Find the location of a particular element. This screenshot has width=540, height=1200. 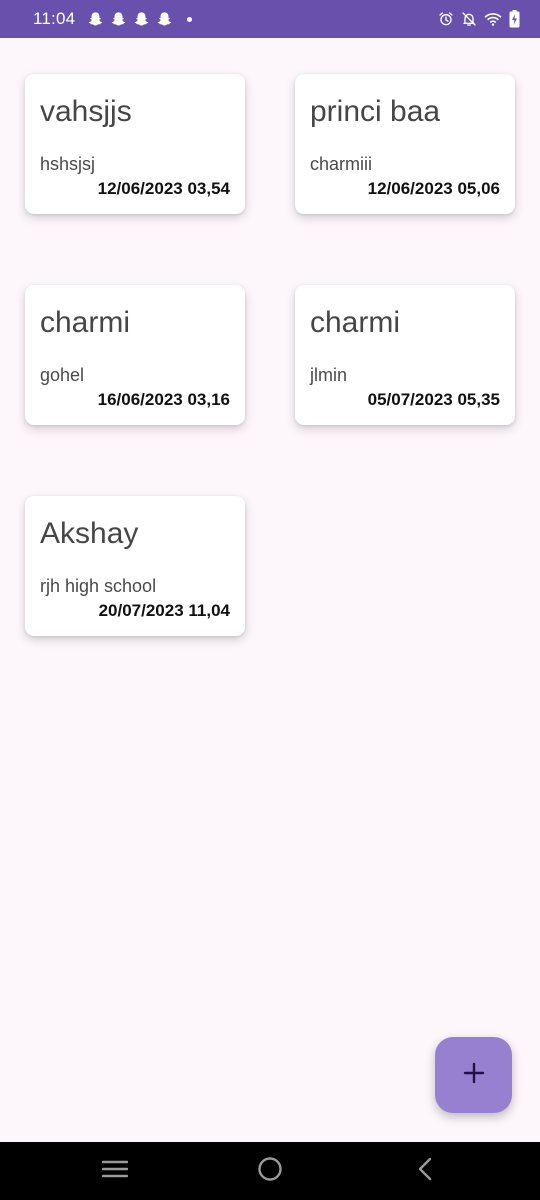

note-description: rjh high school is located at coordinates (98, 586).